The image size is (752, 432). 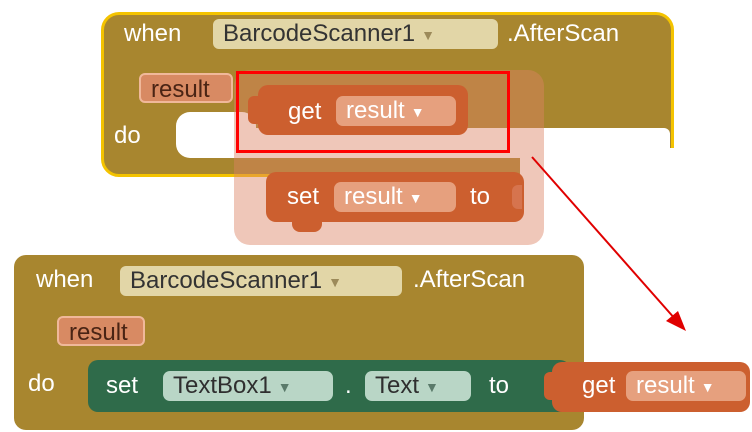 I want to click on event-name: .AfterScan, so click(x=469, y=279).